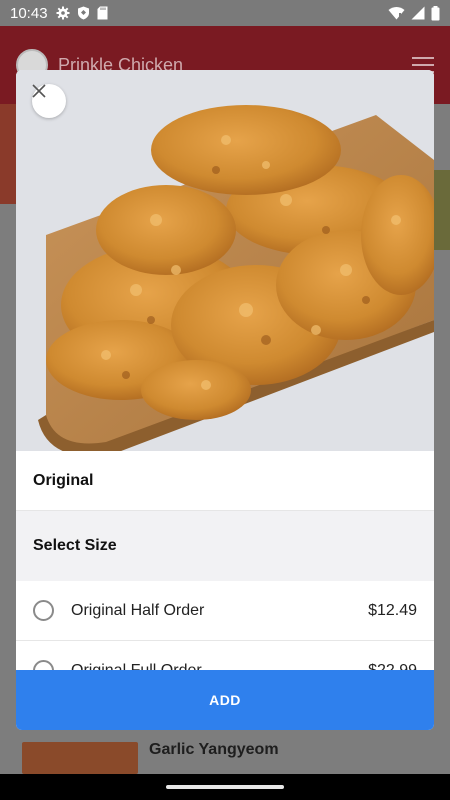  Describe the element at coordinates (214, 749) in the screenshot. I see `background-item-title: Garlic Yangyeom` at that location.